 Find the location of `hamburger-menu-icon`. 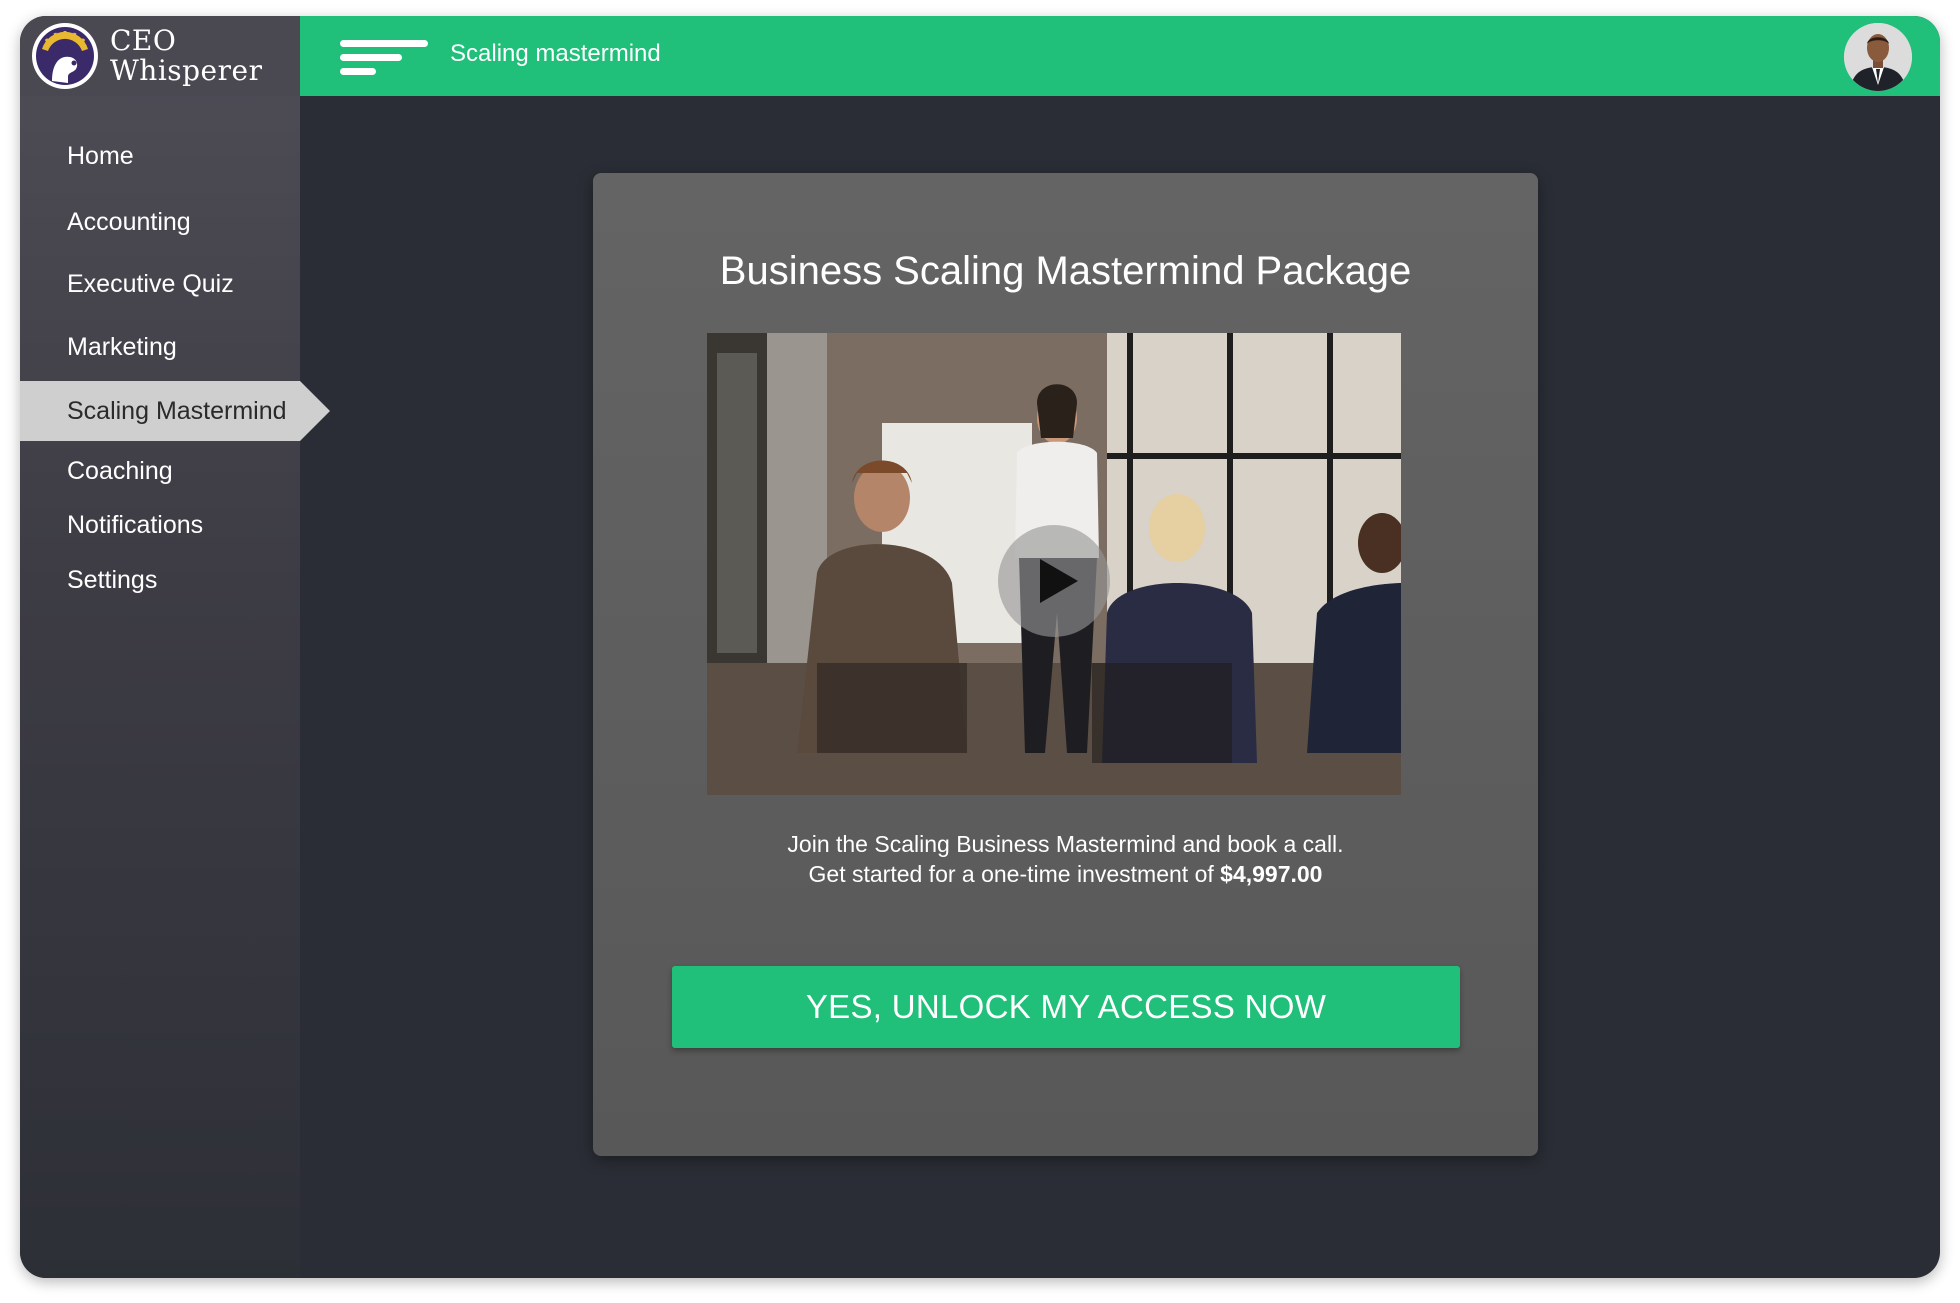

hamburger-menu-icon is located at coordinates (385, 60).